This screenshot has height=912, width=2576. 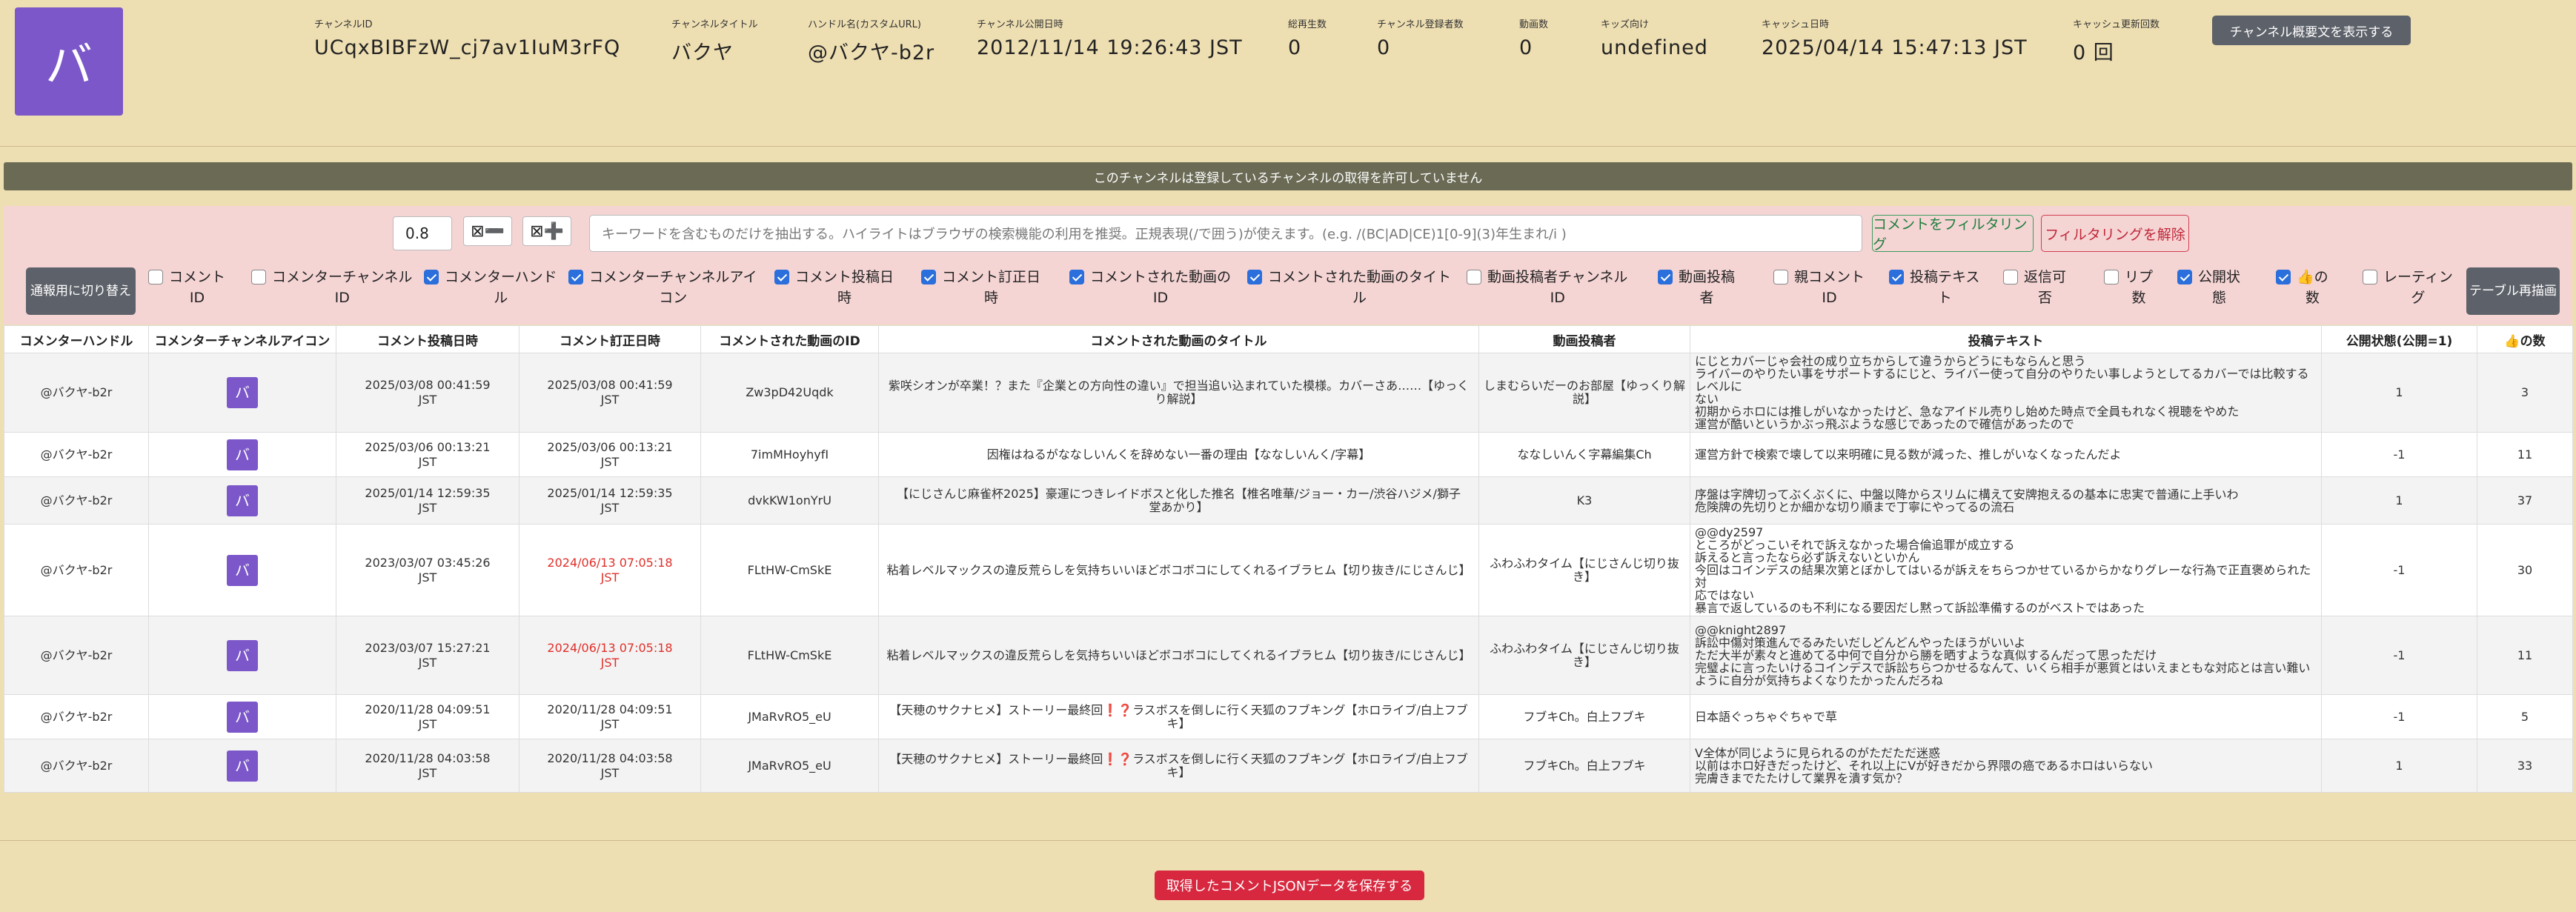 I want to click on cell-public: -1, so click(x=2399, y=454).